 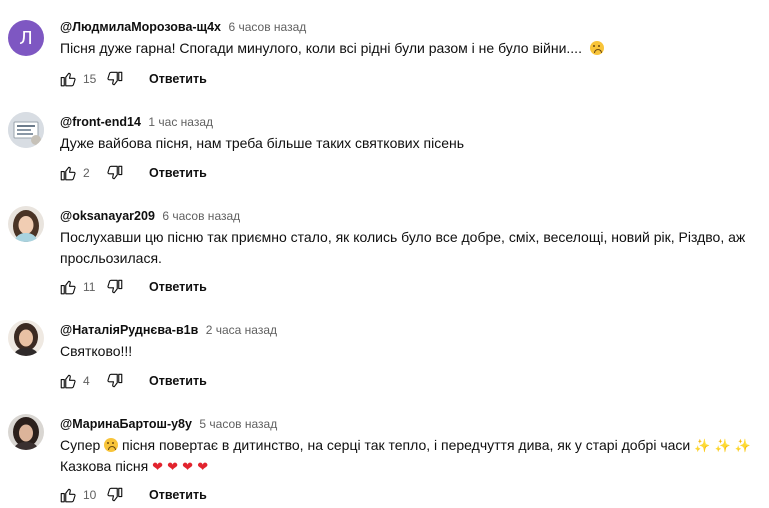 What do you see at coordinates (100, 122) in the screenshot?
I see `author-name: @front-end14` at bounding box center [100, 122].